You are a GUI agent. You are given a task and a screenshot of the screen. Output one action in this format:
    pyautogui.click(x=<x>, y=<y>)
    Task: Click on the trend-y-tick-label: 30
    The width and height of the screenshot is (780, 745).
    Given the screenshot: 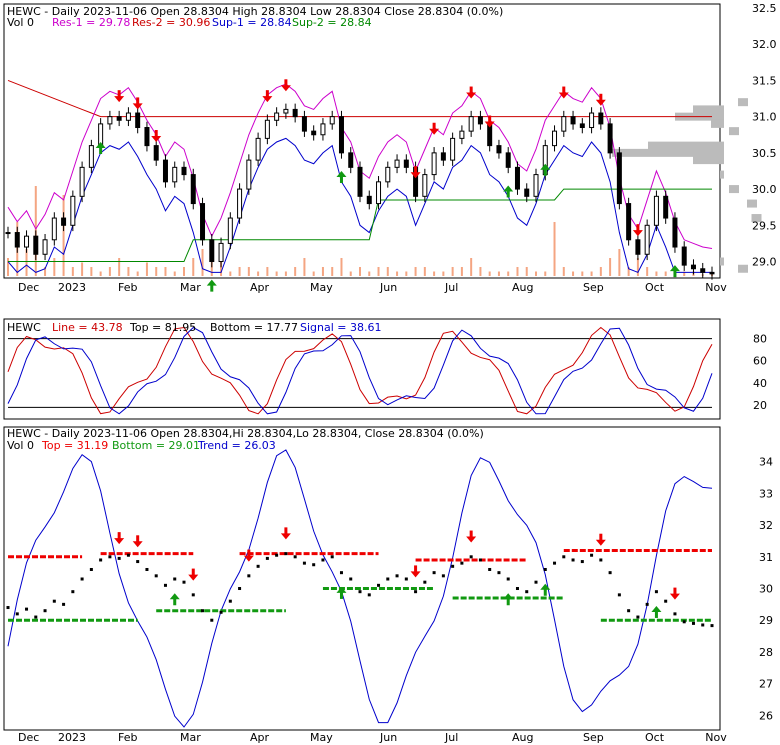 What is the action you would take?
    pyautogui.click(x=766, y=589)
    